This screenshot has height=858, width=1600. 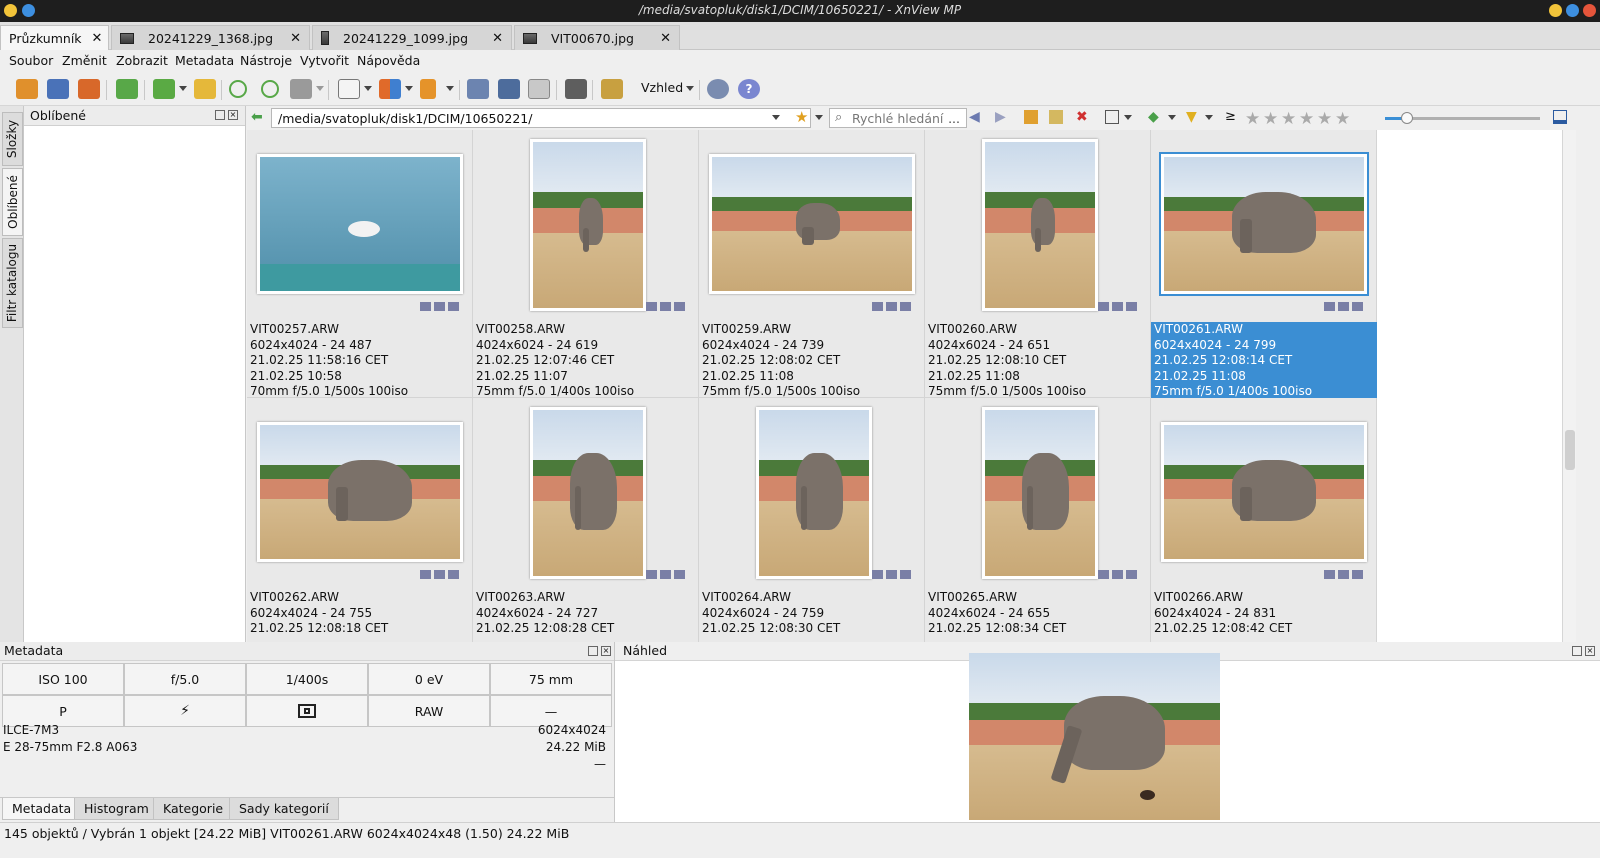 What do you see at coordinates (142, 60) in the screenshot?
I see `menu-view: Zobrazit` at bounding box center [142, 60].